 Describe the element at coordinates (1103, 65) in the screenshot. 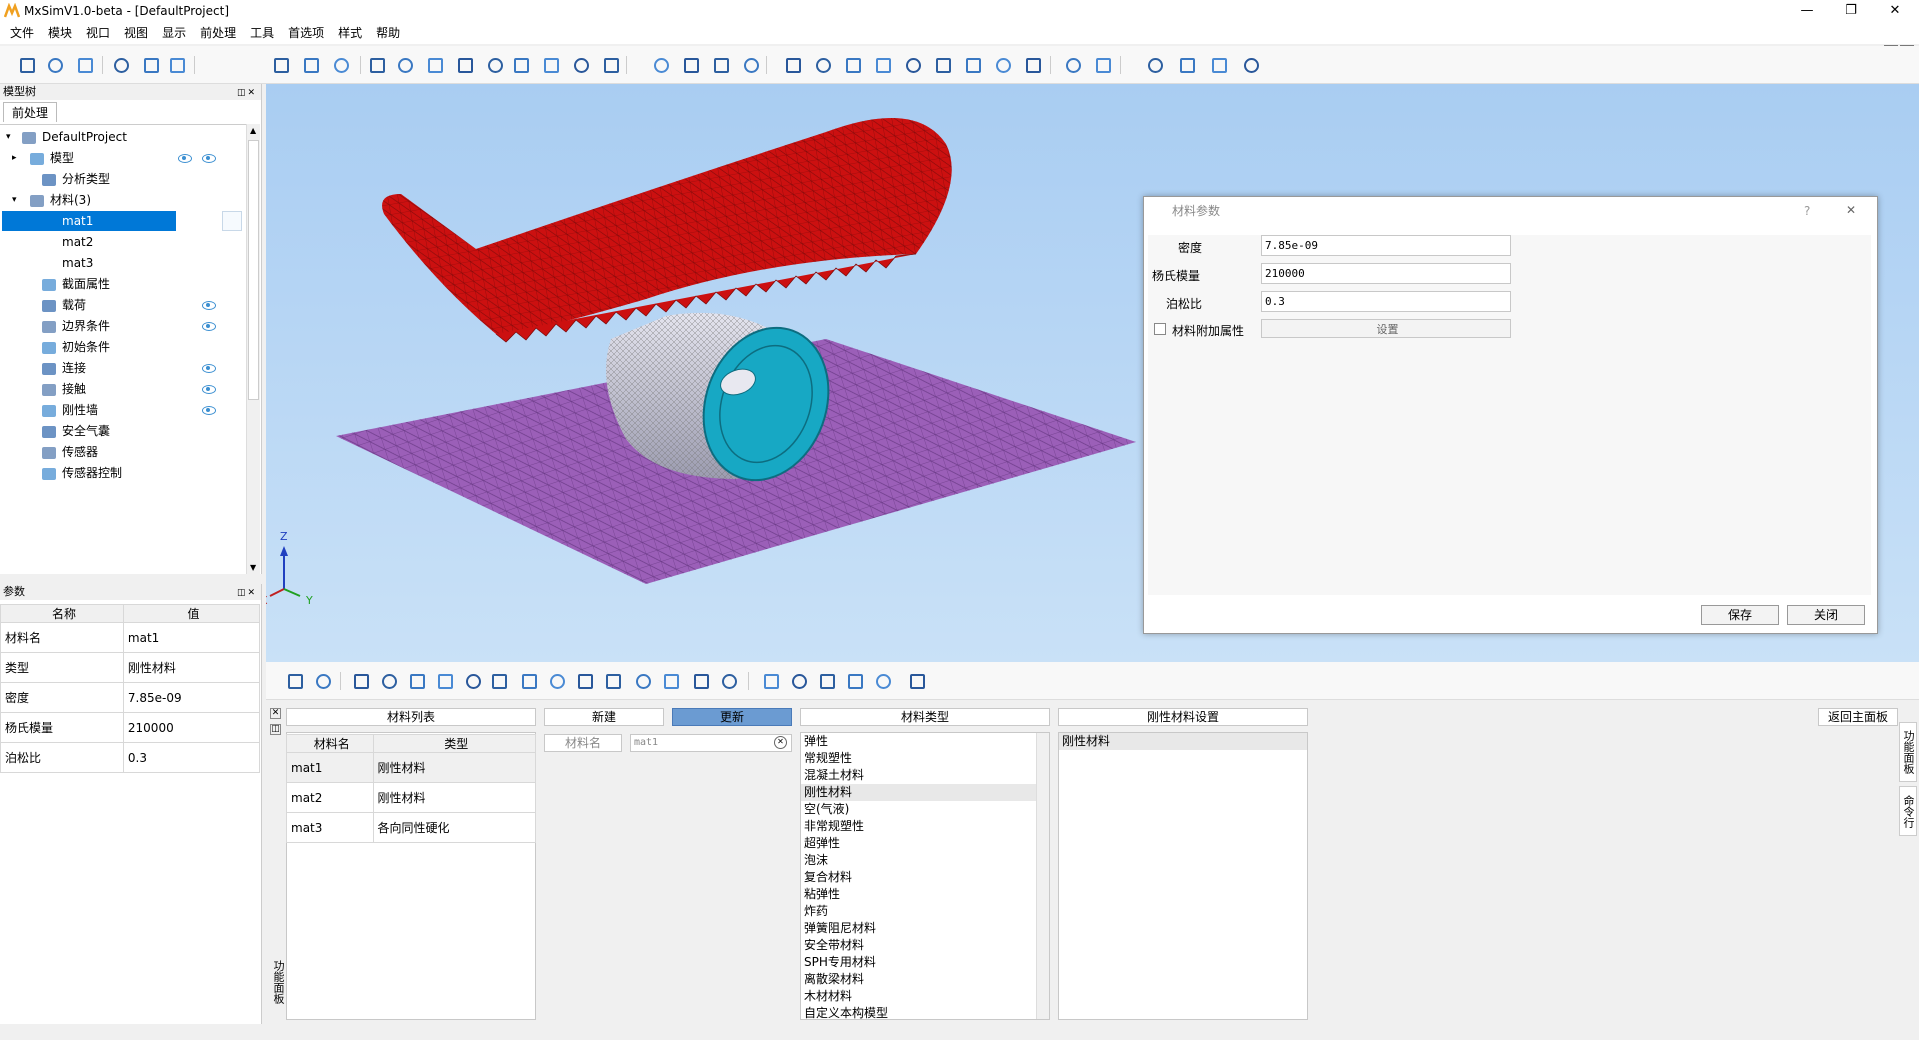

I see `window-icon` at that location.